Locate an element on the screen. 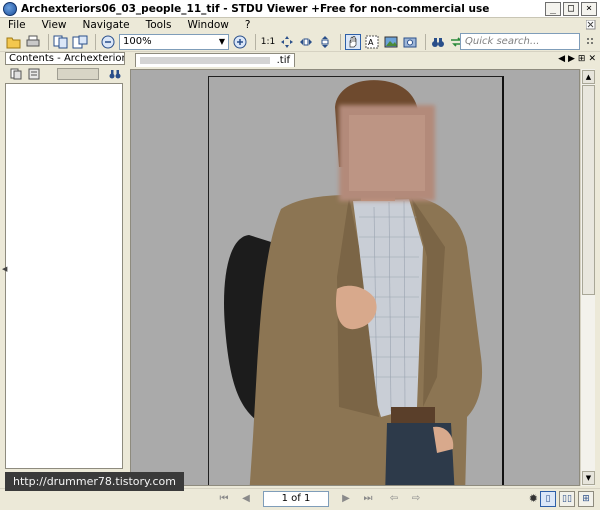  two-page-view-icon: ▯▯ is located at coordinates (567, 499).